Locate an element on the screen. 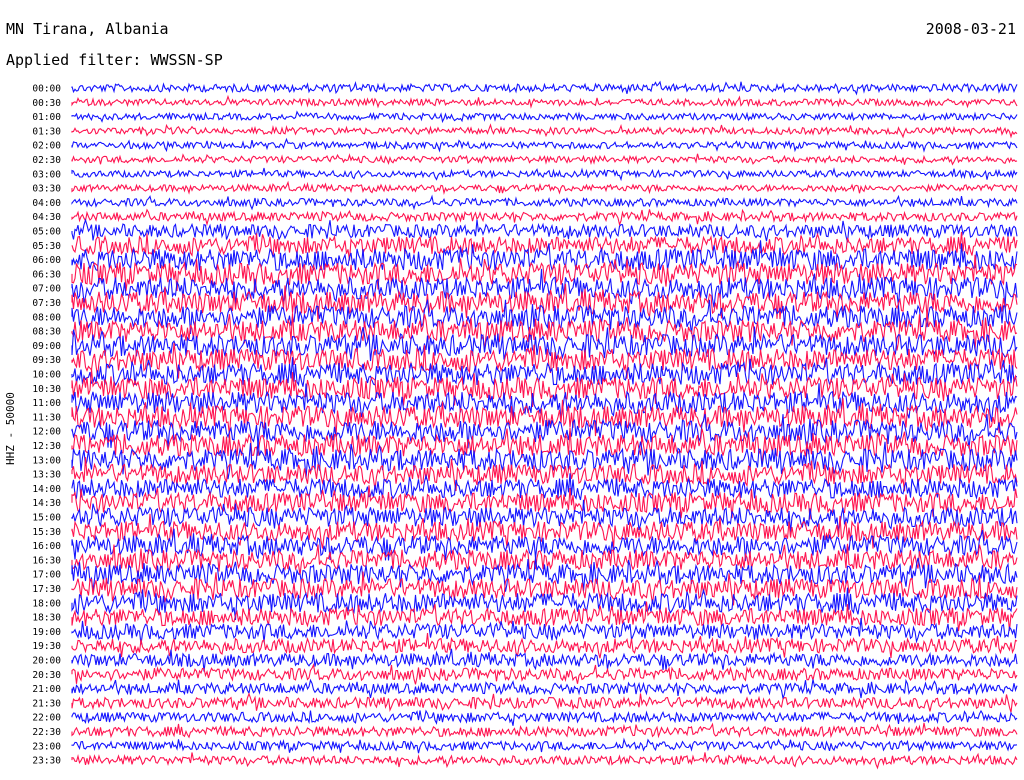 The height and width of the screenshot is (780, 1024). row-time-label: 18:00 is located at coordinates (46, 603).